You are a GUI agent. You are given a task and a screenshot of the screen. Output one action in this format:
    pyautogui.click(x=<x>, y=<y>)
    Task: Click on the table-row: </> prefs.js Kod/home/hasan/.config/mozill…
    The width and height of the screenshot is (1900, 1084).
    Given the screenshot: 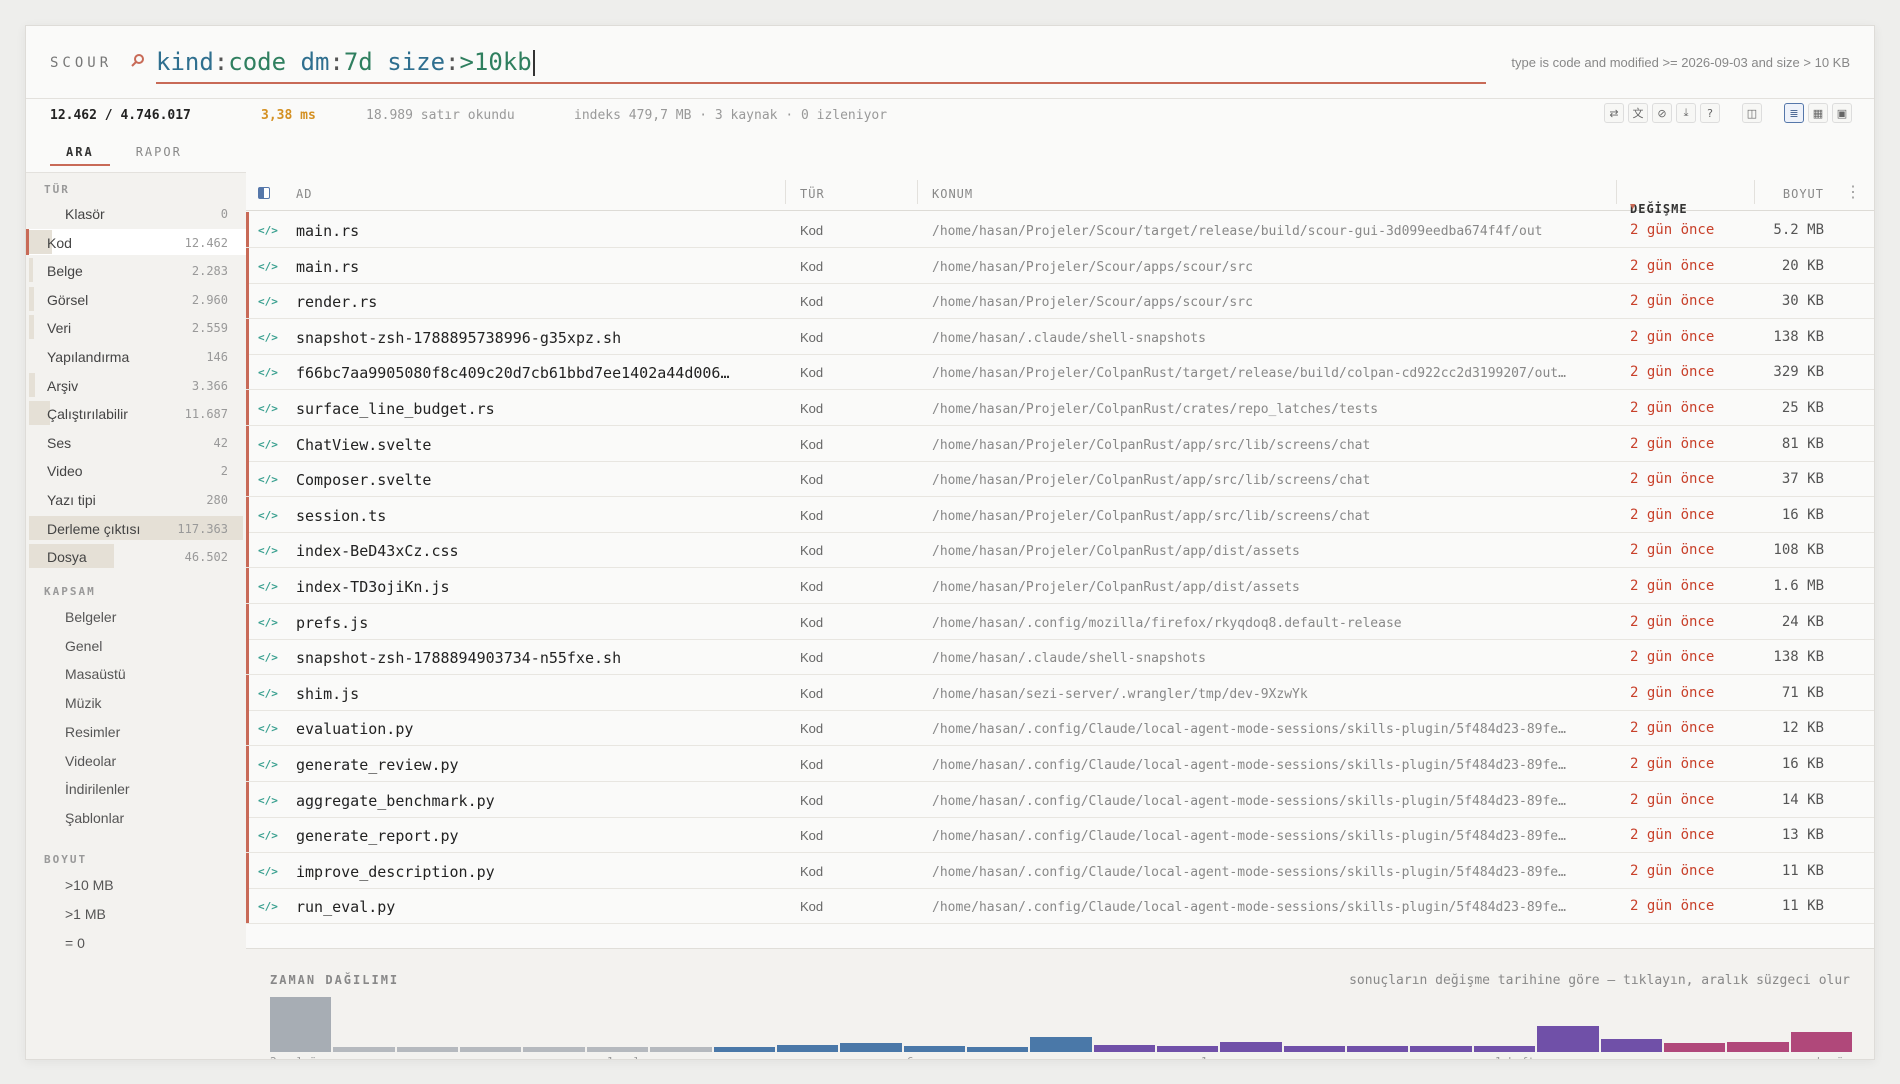 What is the action you would take?
    pyautogui.click(x=1060, y=621)
    